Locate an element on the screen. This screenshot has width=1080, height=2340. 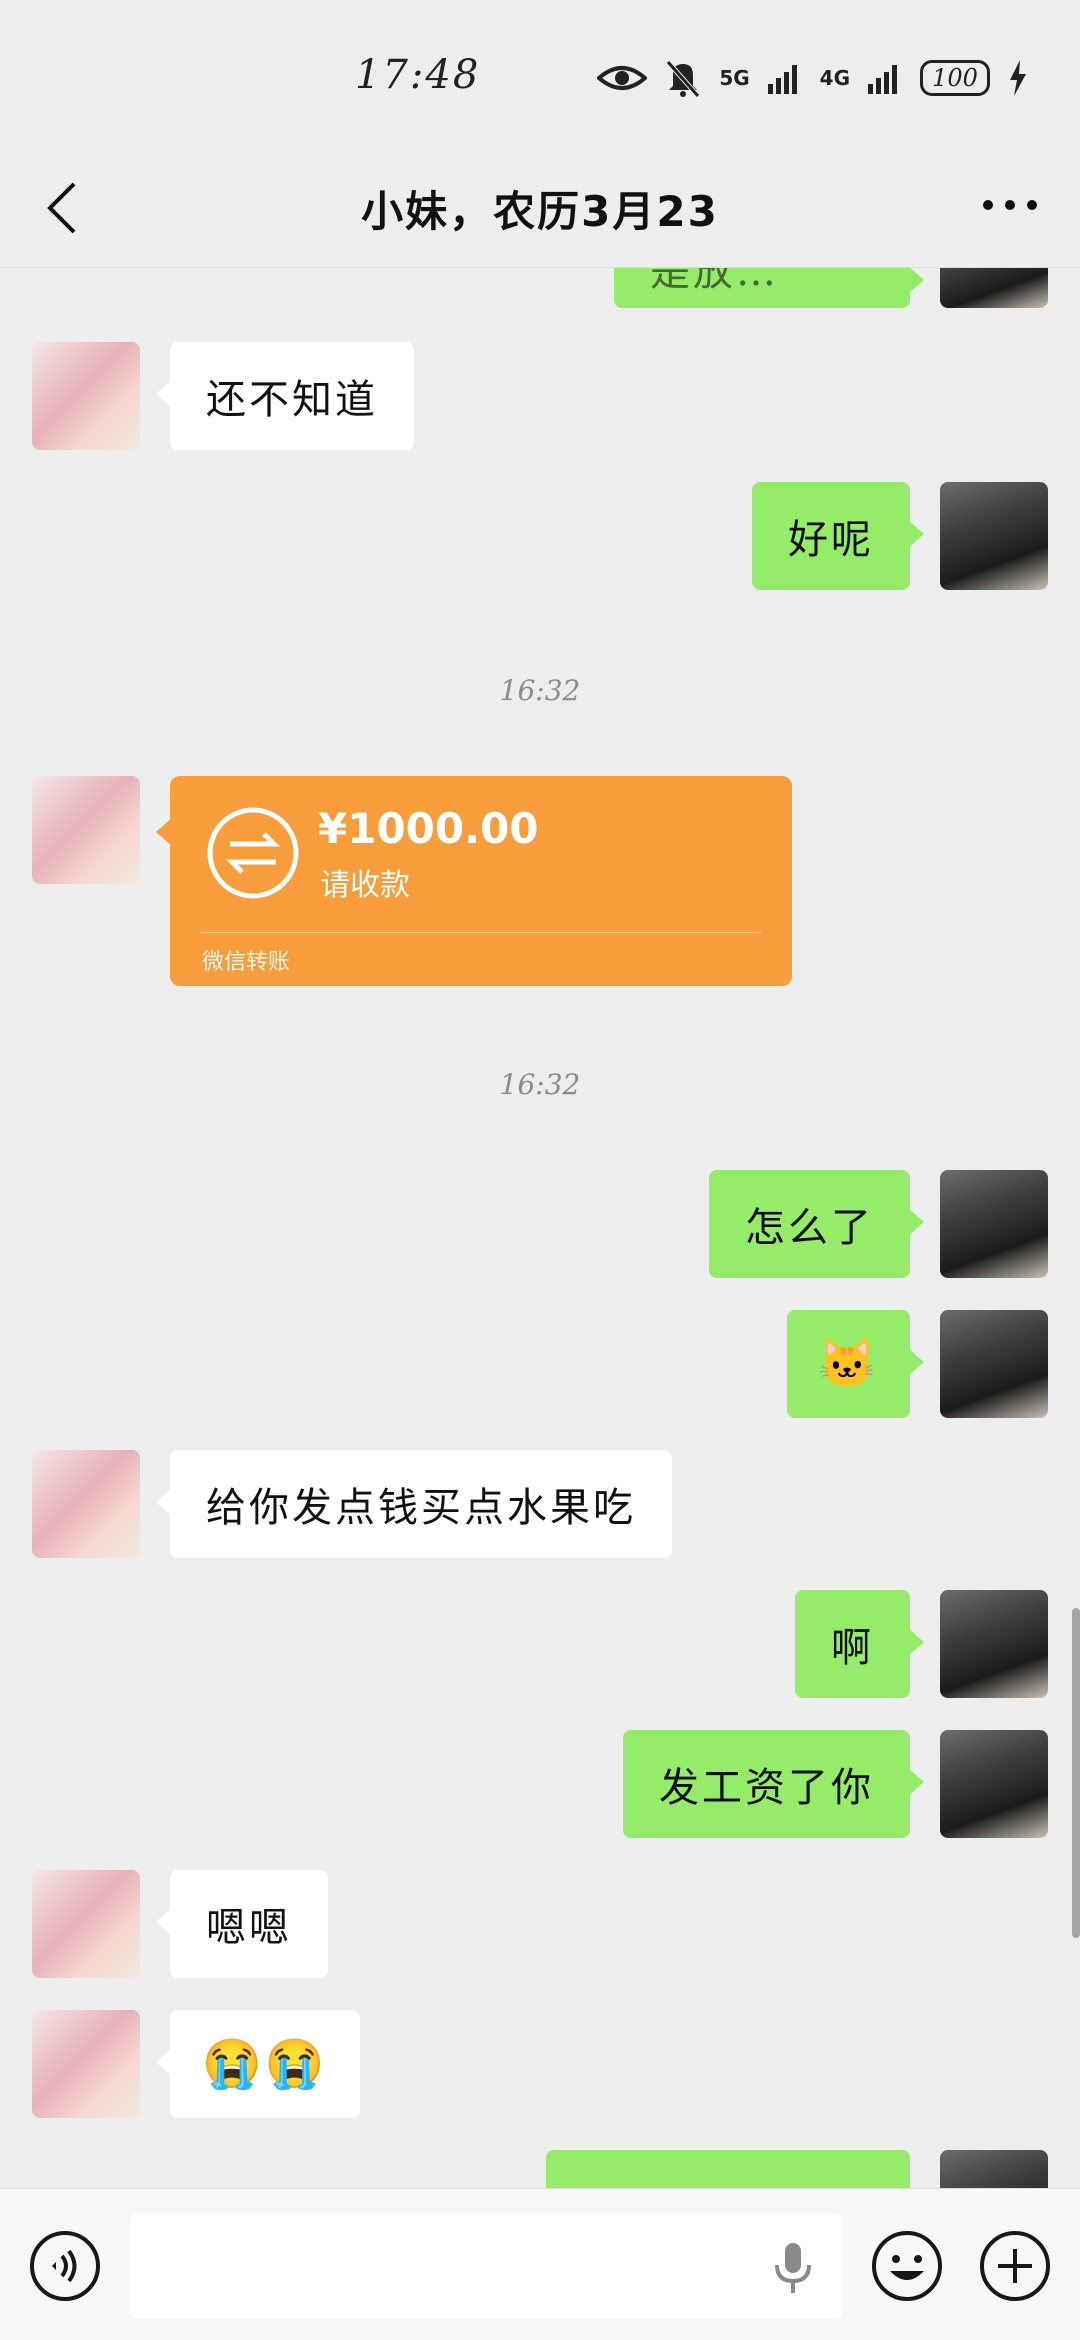
microphone-icon is located at coordinates (793, 2268).